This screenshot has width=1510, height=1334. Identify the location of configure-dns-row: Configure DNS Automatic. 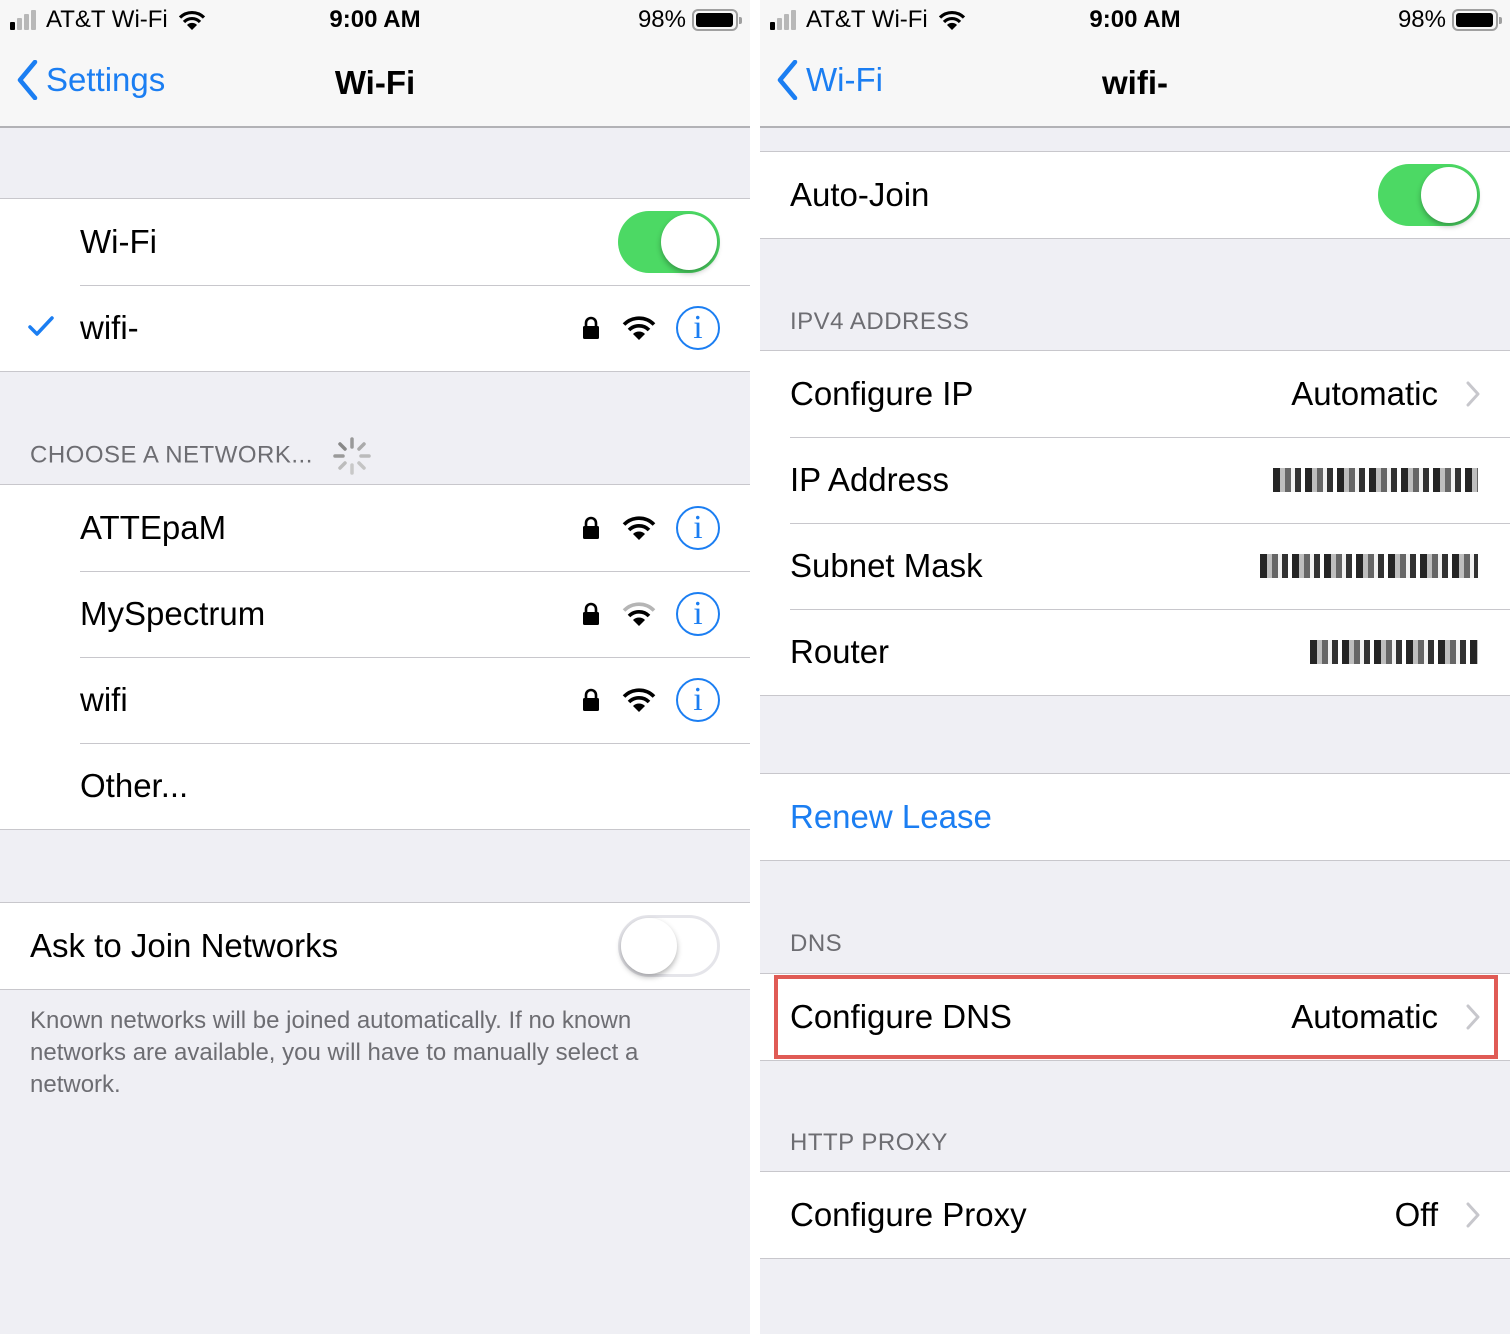
(1135, 1017).